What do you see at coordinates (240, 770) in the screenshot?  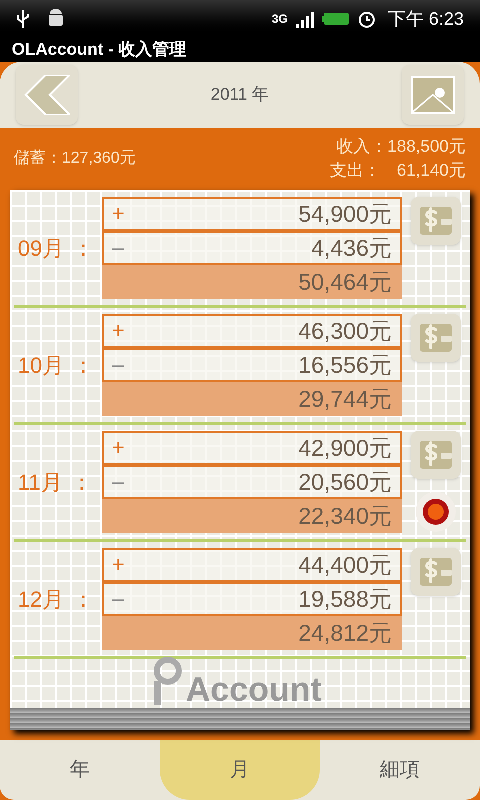 I see `bottom-tab: 月` at bounding box center [240, 770].